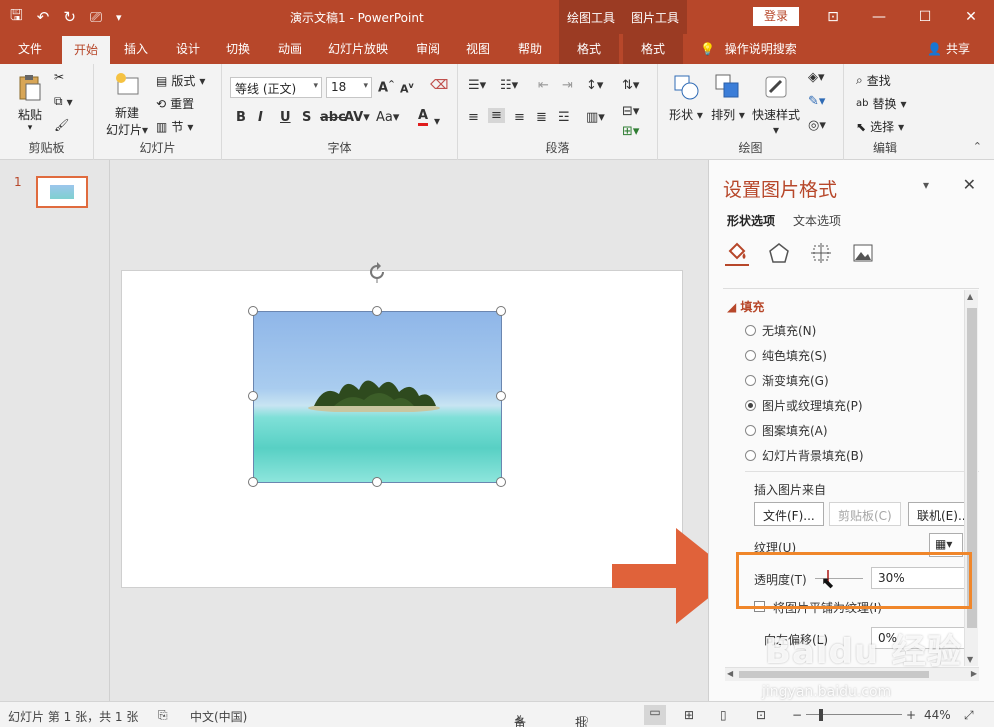 This screenshot has height=727, width=994. What do you see at coordinates (653, 49) in the screenshot?
I see `tab-format-picture: 格式` at bounding box center [653, 49].